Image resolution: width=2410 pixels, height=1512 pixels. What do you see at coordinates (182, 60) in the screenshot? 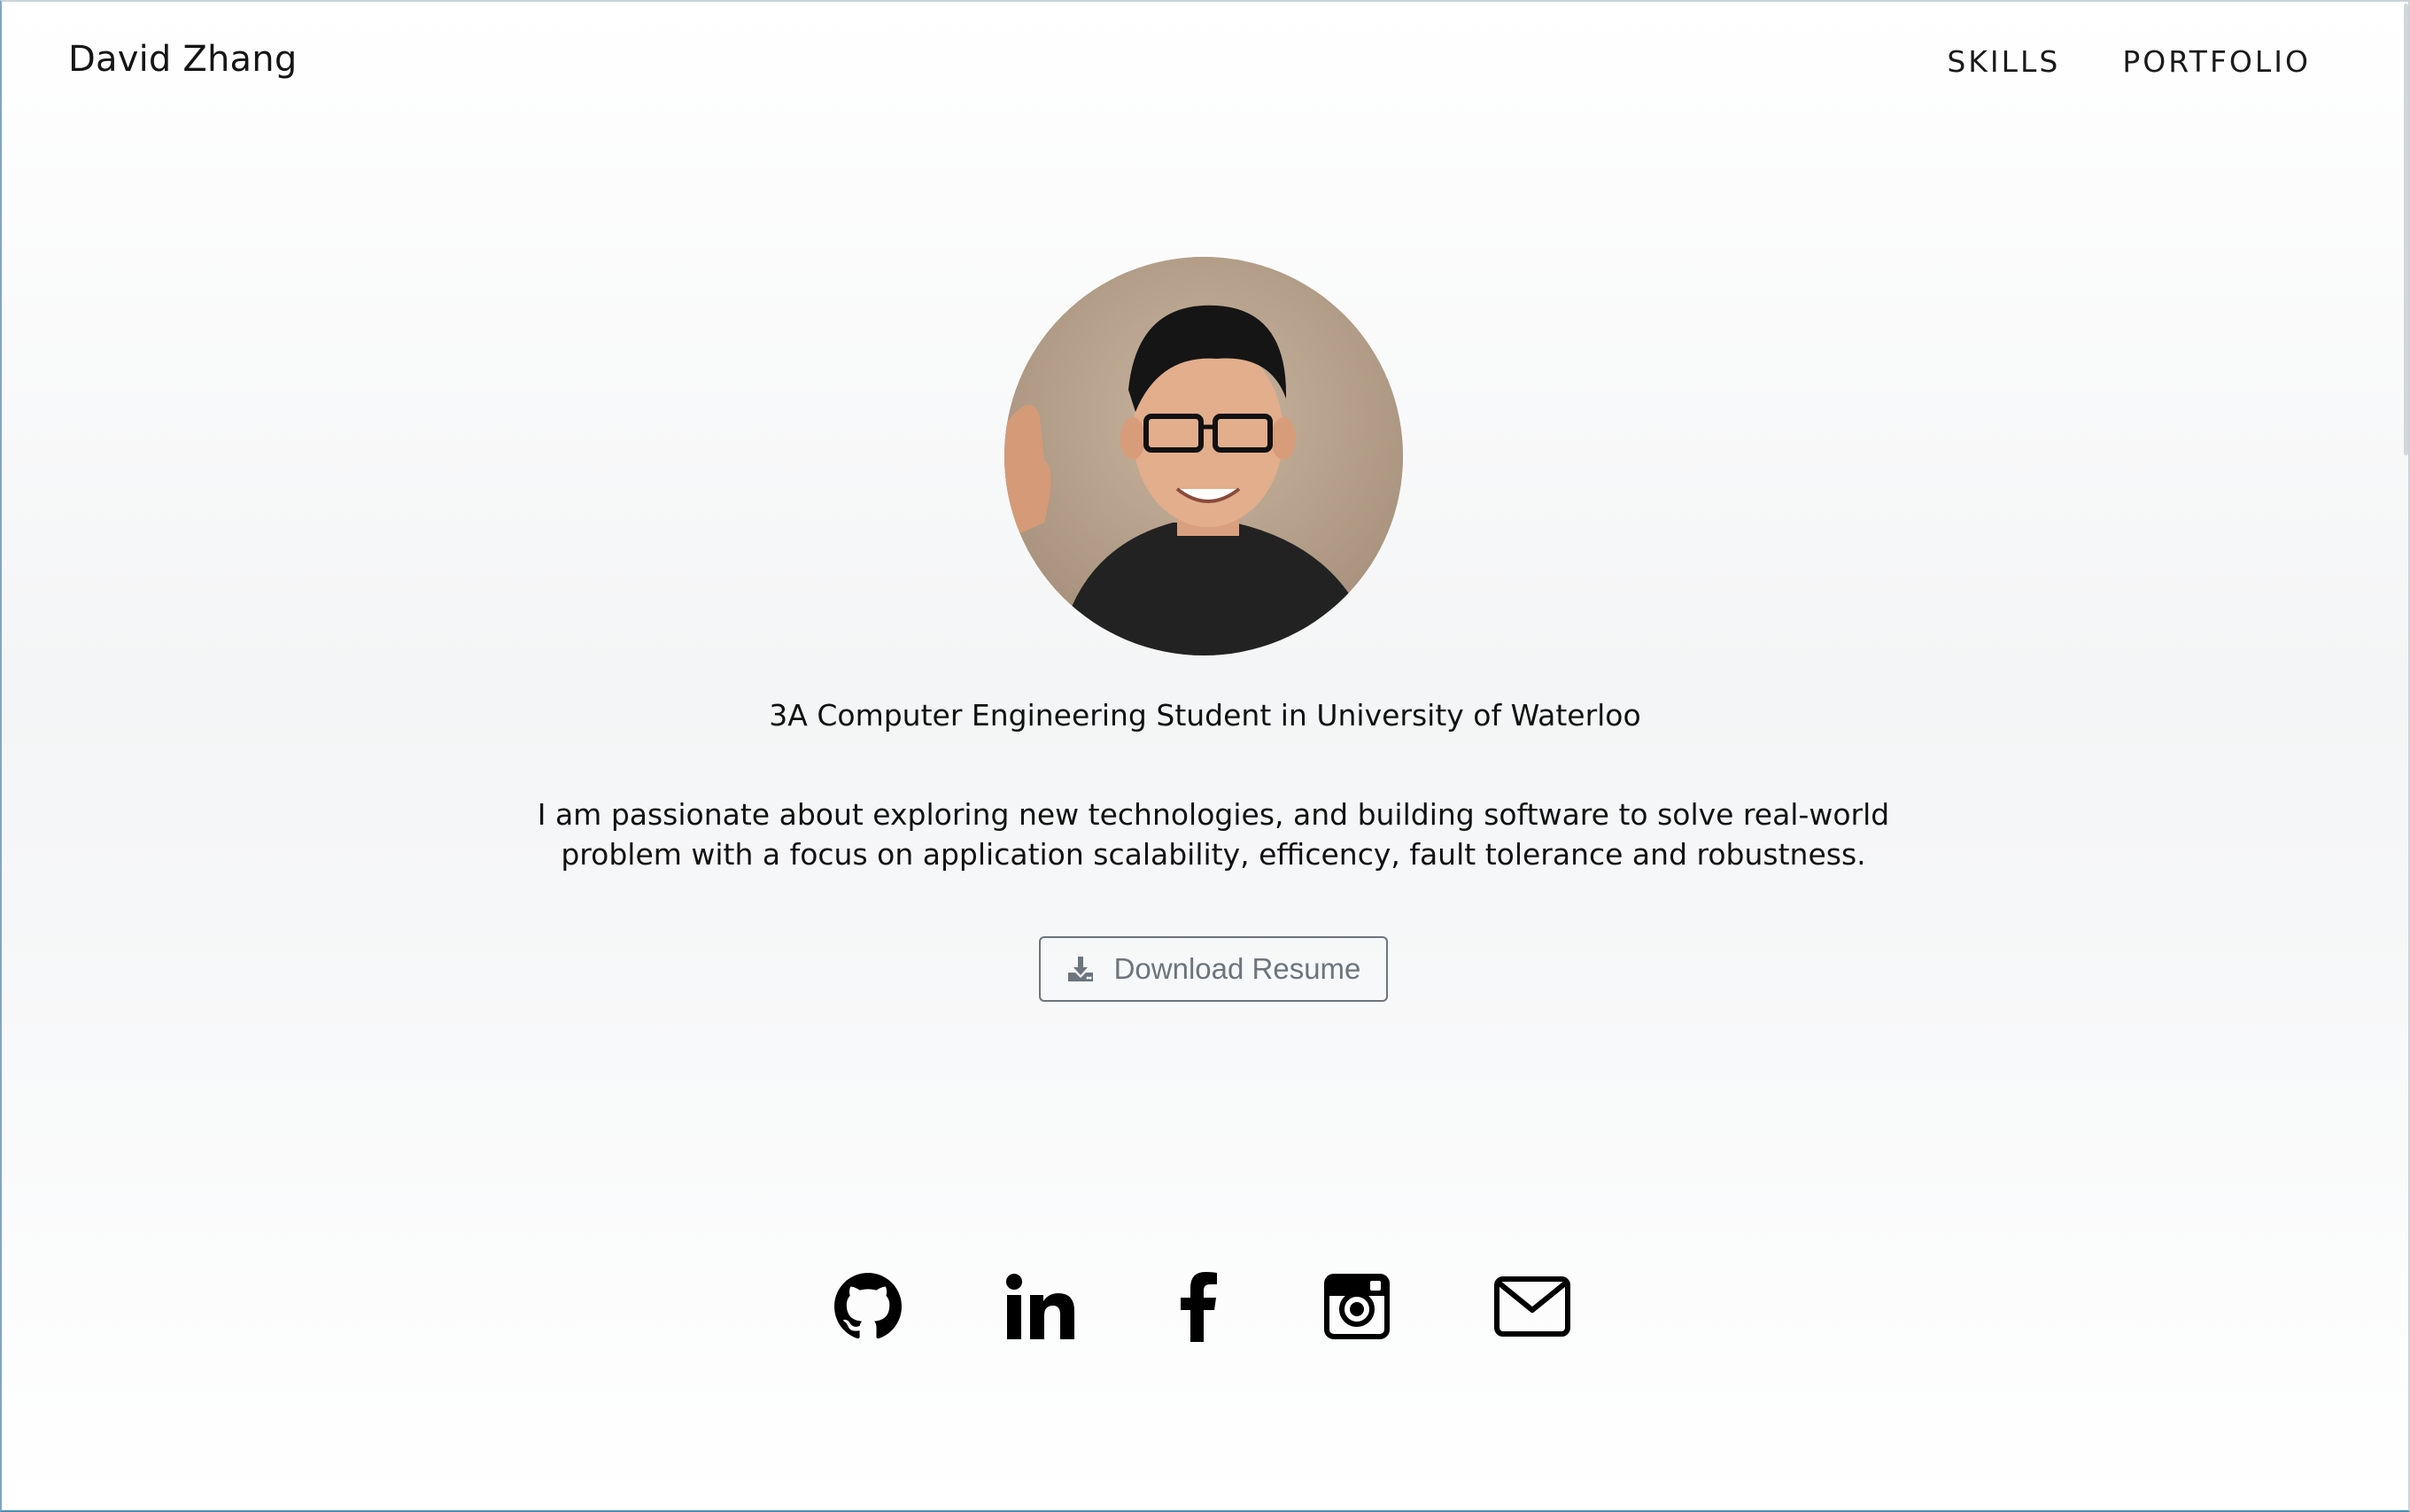
I see `site-brand: David Zhang` at bounding box center [182, 60].